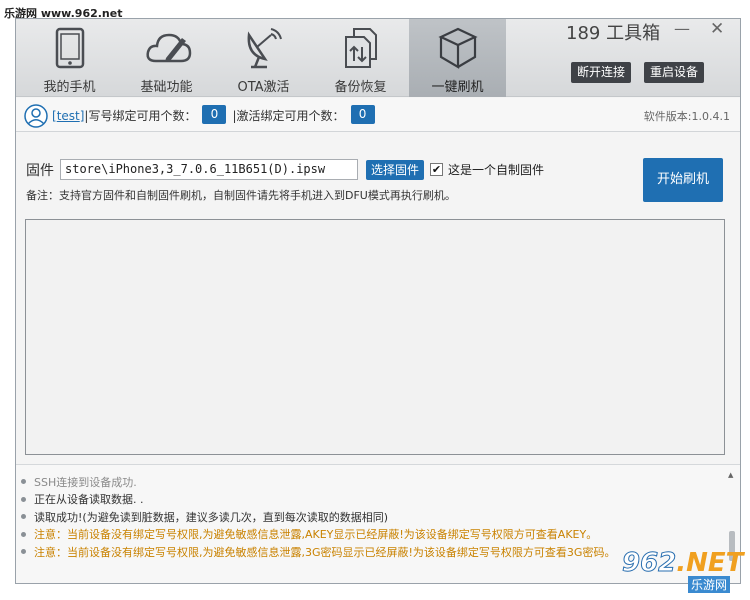 The height and width of the screenshot is (600, 750). I want to click on write-binding-count: 0, so click(214, 114).